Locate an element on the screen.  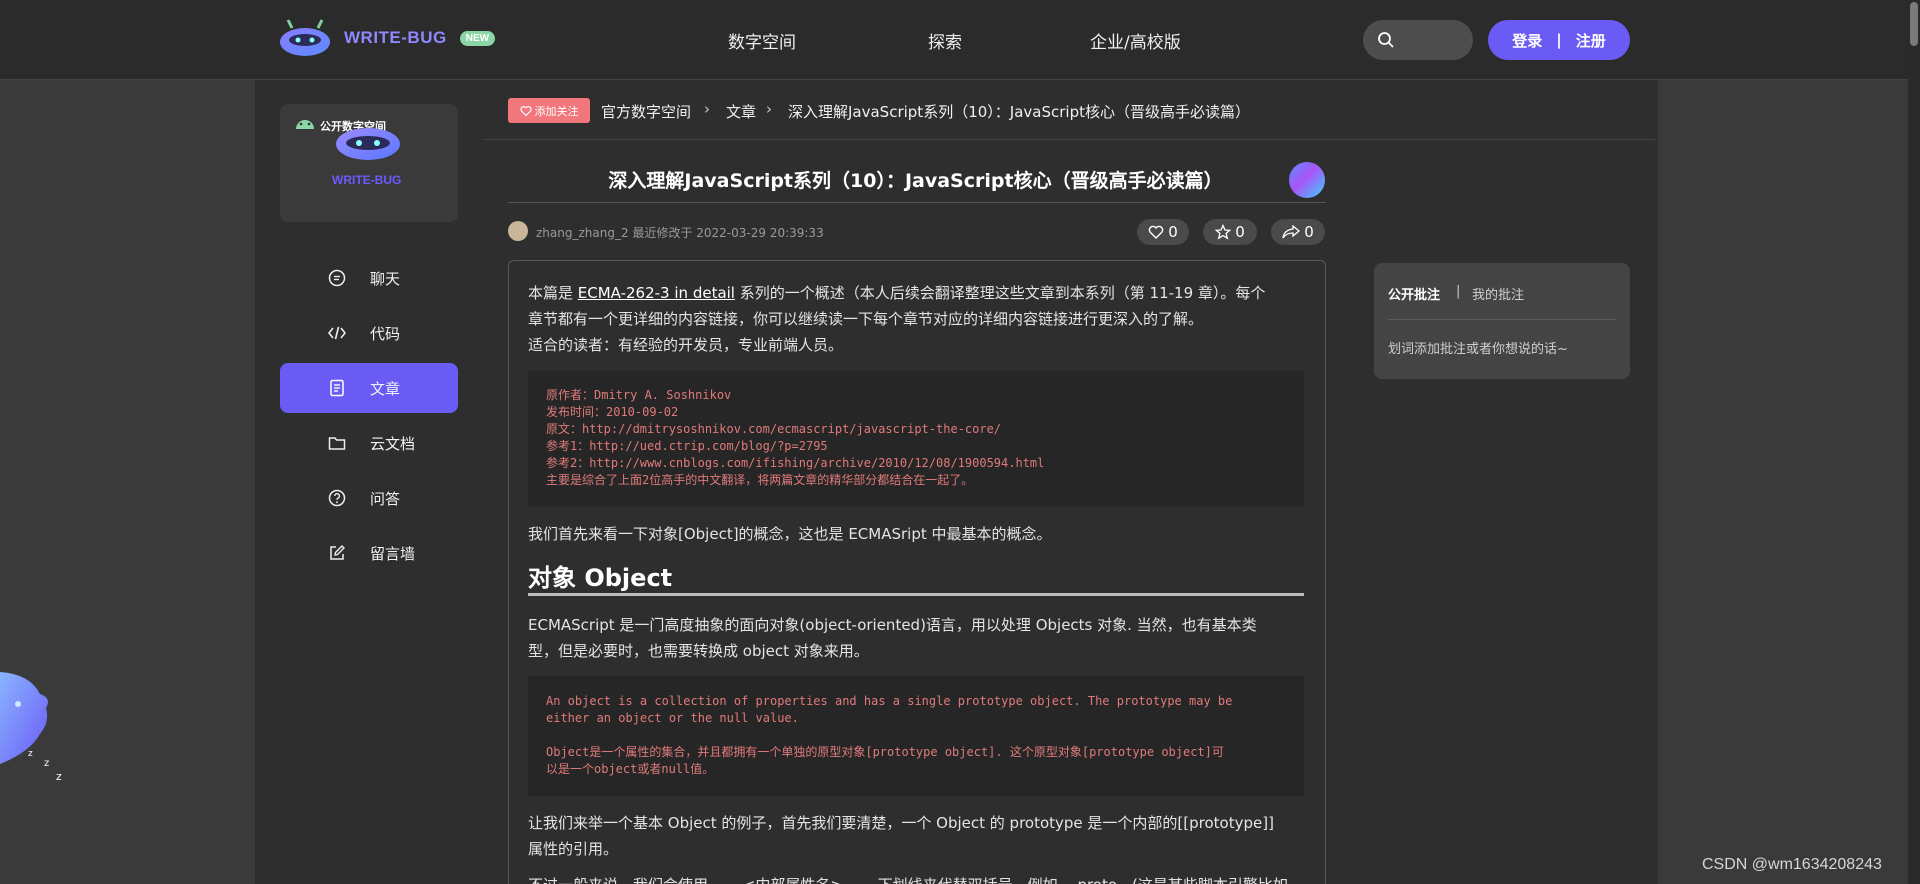
annotation-panel is located at coordinates (1502, 321).